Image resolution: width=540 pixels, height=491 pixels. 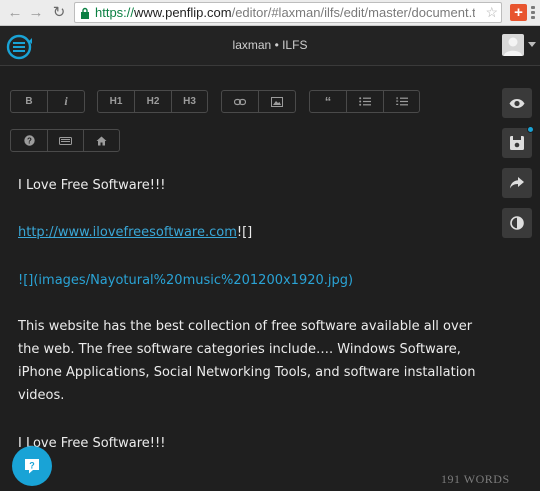 I want to click on insert-group, so click(x=258, y=101).